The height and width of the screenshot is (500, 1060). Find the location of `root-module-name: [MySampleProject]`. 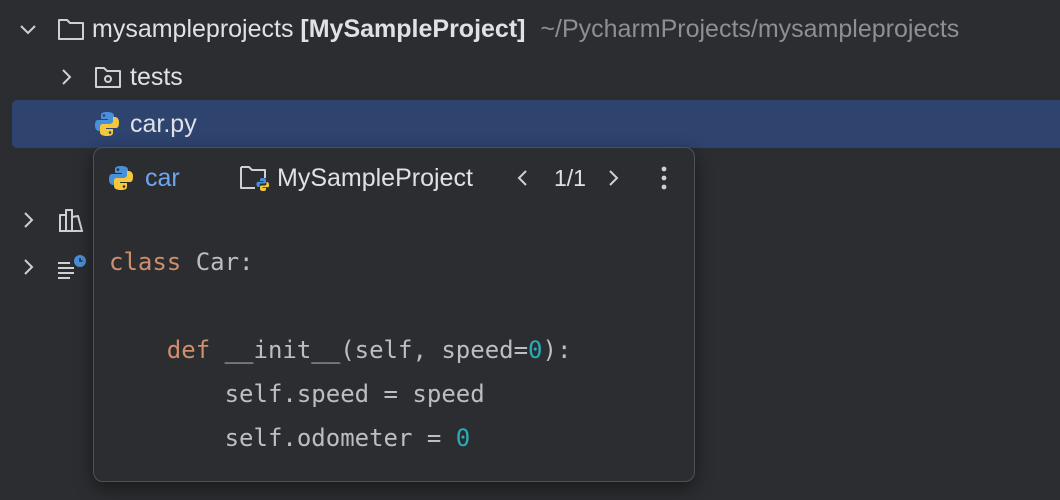

root-module-name: [MySampleProject] is located at coordinates (413, 28).